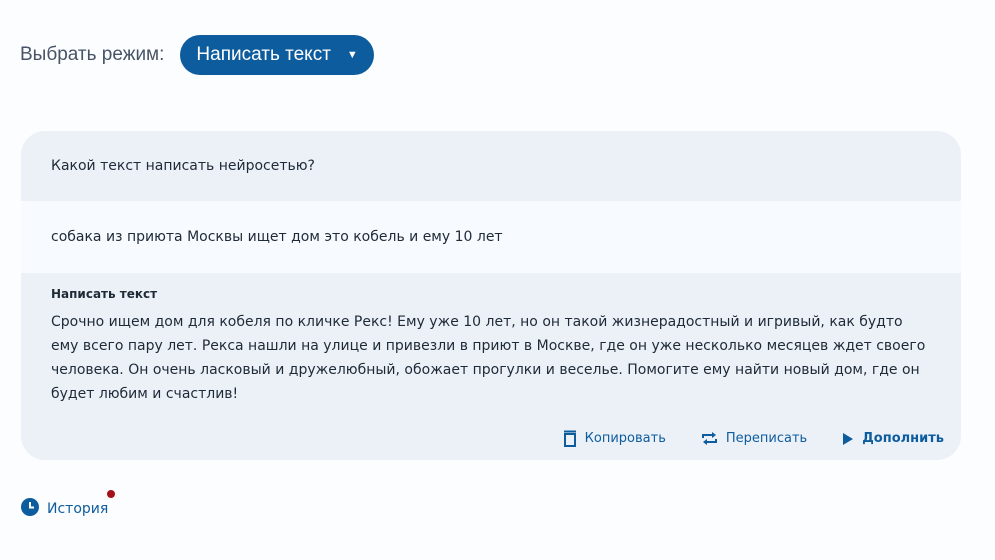 Image resolution: width=995 pixels, height=560 pixels. What do you see at coordinates (92, 54) in the screenshot?
I see `mode-label: Выбрать режим:` at bounding box center [92, 54].